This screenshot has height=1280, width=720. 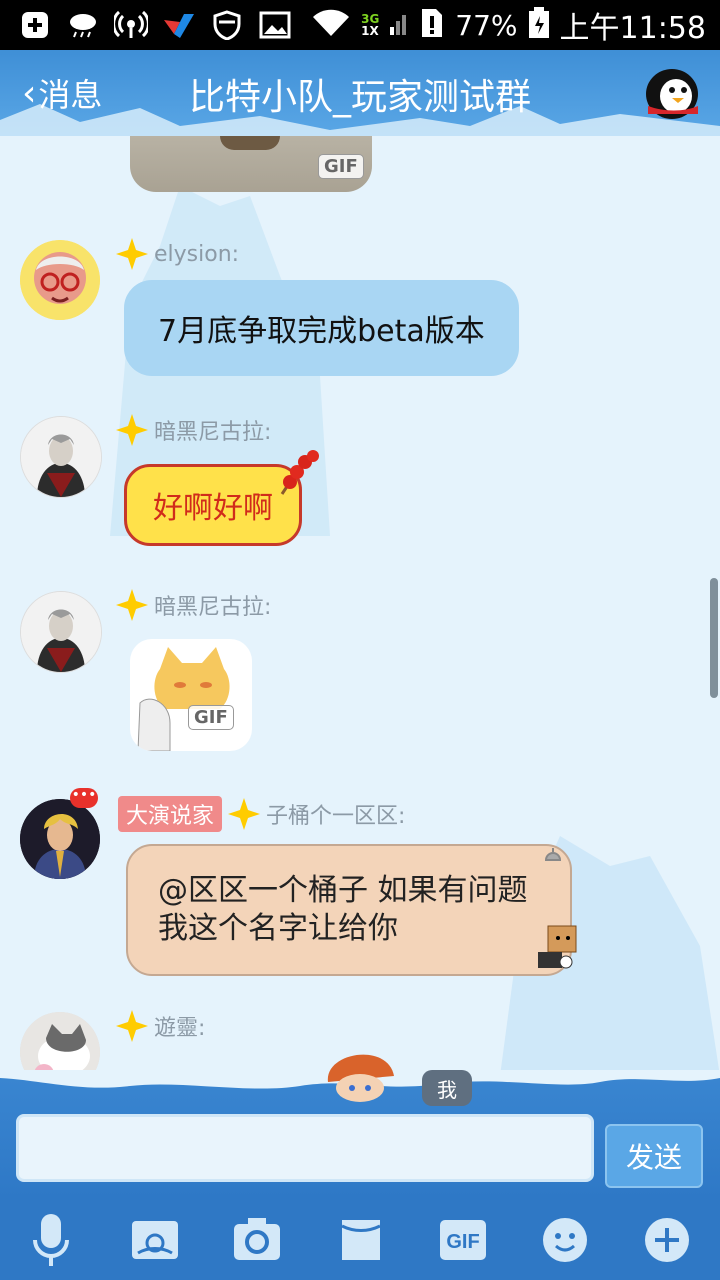 What do you see at coordinates (305, 1148) in the screenshot?
I see `message-input` at bounding box center [305, 1148].